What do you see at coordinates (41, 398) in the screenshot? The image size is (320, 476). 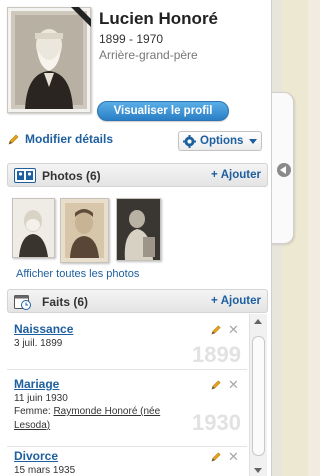 I see `fact-date: 11 juin 1930` at bounding box center [41, 398].